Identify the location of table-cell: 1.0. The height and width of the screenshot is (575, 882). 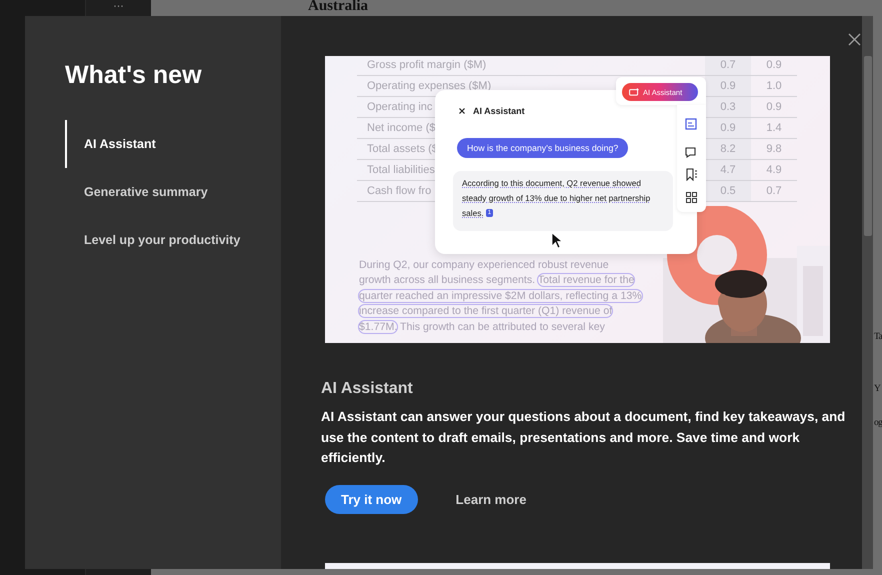
(774, 86).